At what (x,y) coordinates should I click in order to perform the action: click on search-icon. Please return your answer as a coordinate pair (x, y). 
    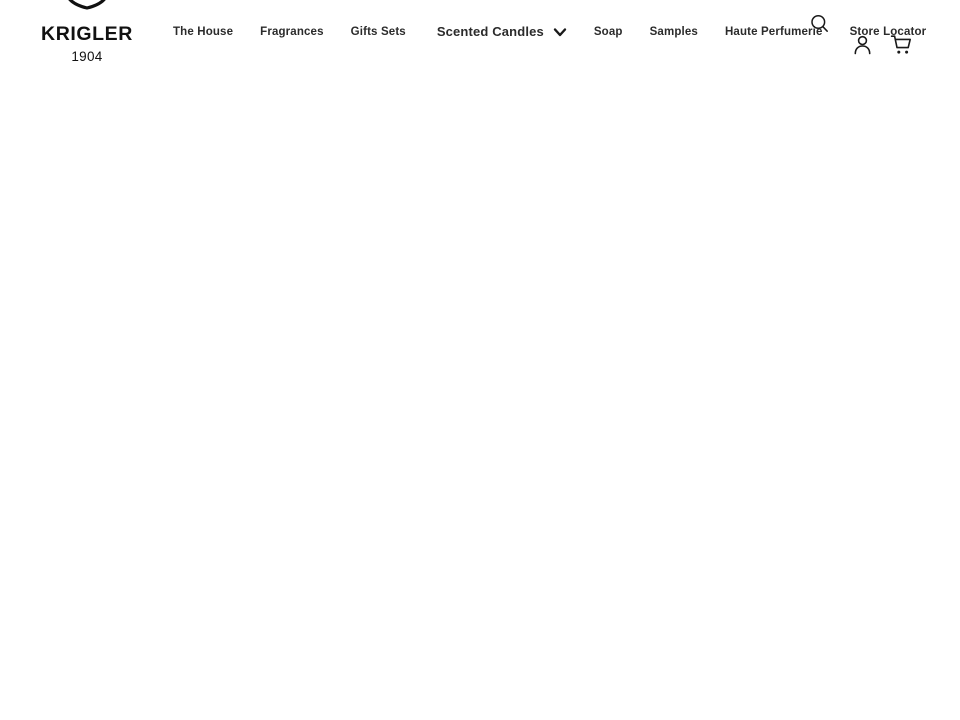
    Looking at the image, I should click on (819, 23).